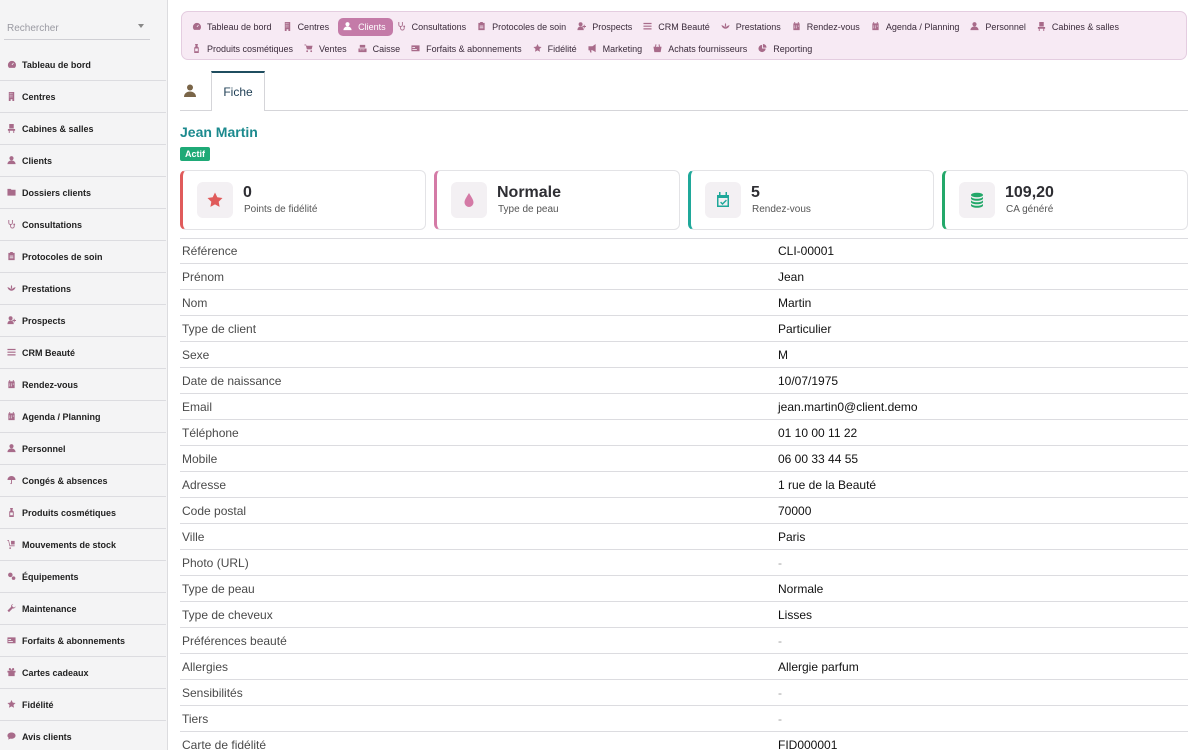 This screenshot has width=1200, height=750. What do you see at coordinates (83, 353) in the screenshot?
I see `sidebar-item-crm-beaute: CRM Beauté` at bounding box center [83, 353].